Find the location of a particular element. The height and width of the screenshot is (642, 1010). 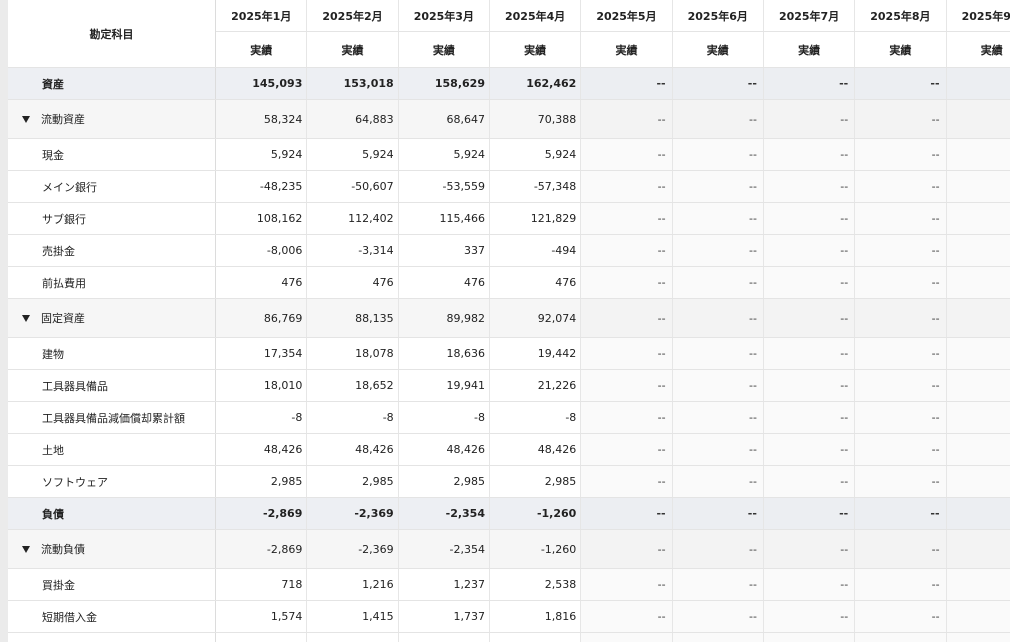

value-cell: 162,462 is located at coordinates (535, 83).